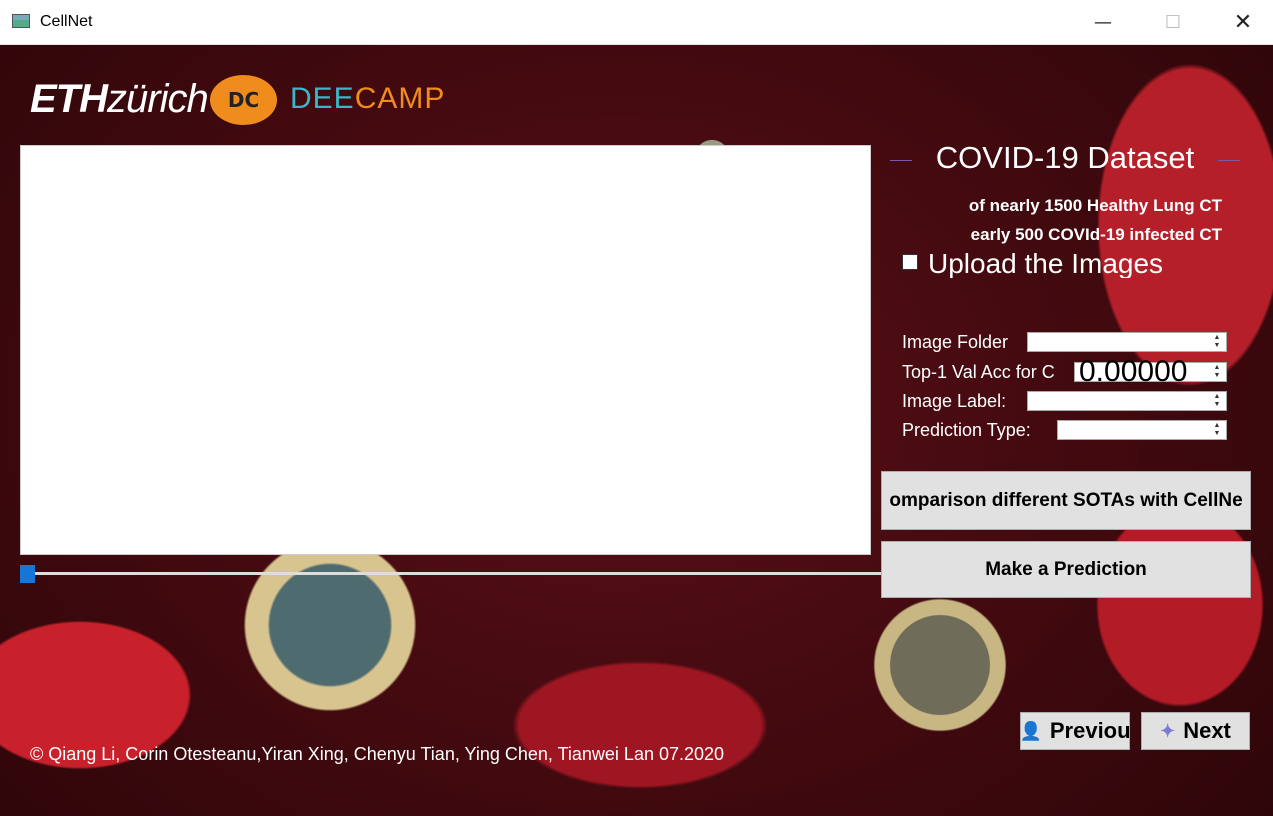 This screenshot has width=1273, height=816. What do you see at coordinates (1103, 22) in the screenshot?
I see `minimize-button: —` at bounding box center [1103, 22].